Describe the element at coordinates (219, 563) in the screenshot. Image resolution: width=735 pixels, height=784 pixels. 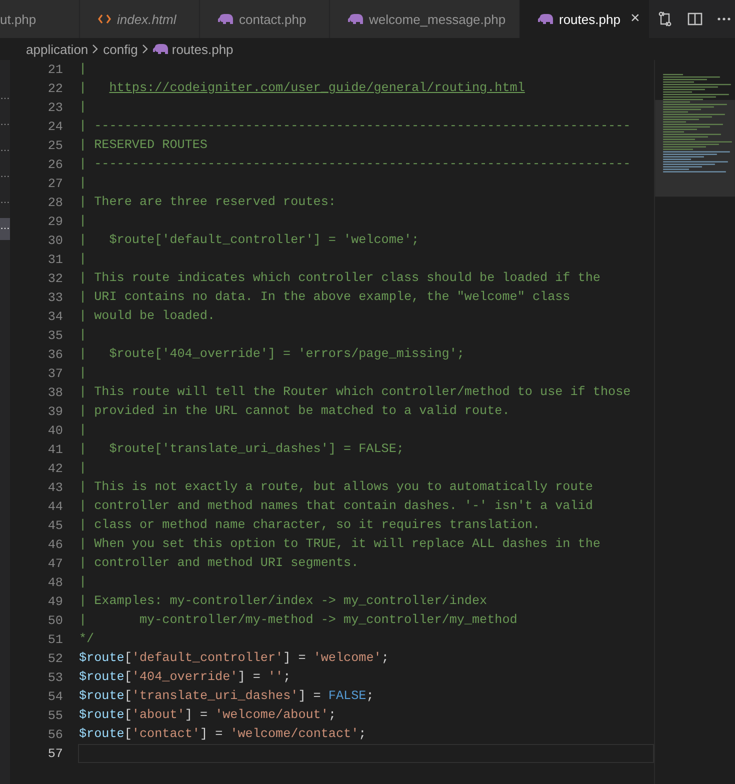
I see `code-line: | controller and method URI segments.` at that location.